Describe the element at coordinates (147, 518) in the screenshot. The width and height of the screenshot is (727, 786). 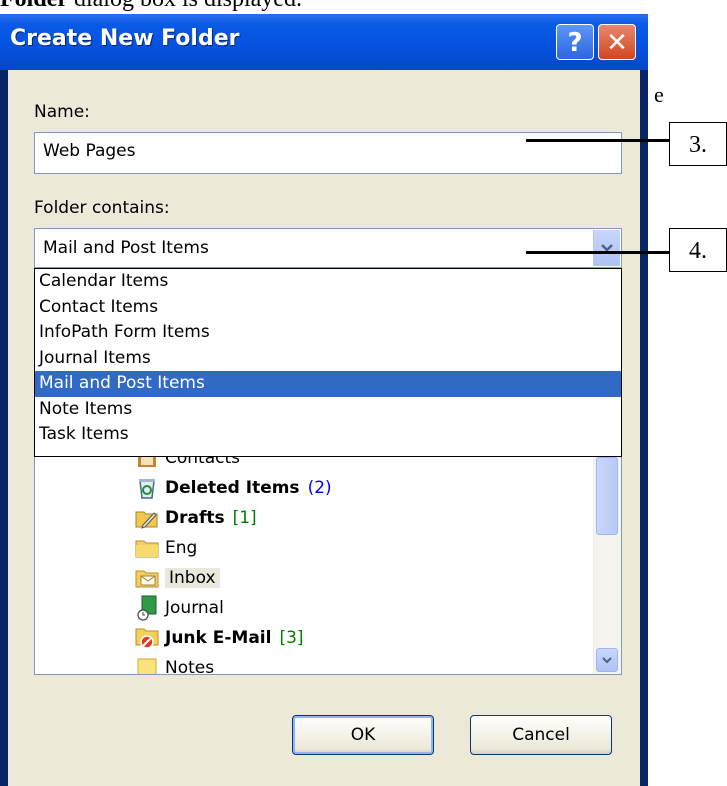
I see `drafts-icon` at that location.